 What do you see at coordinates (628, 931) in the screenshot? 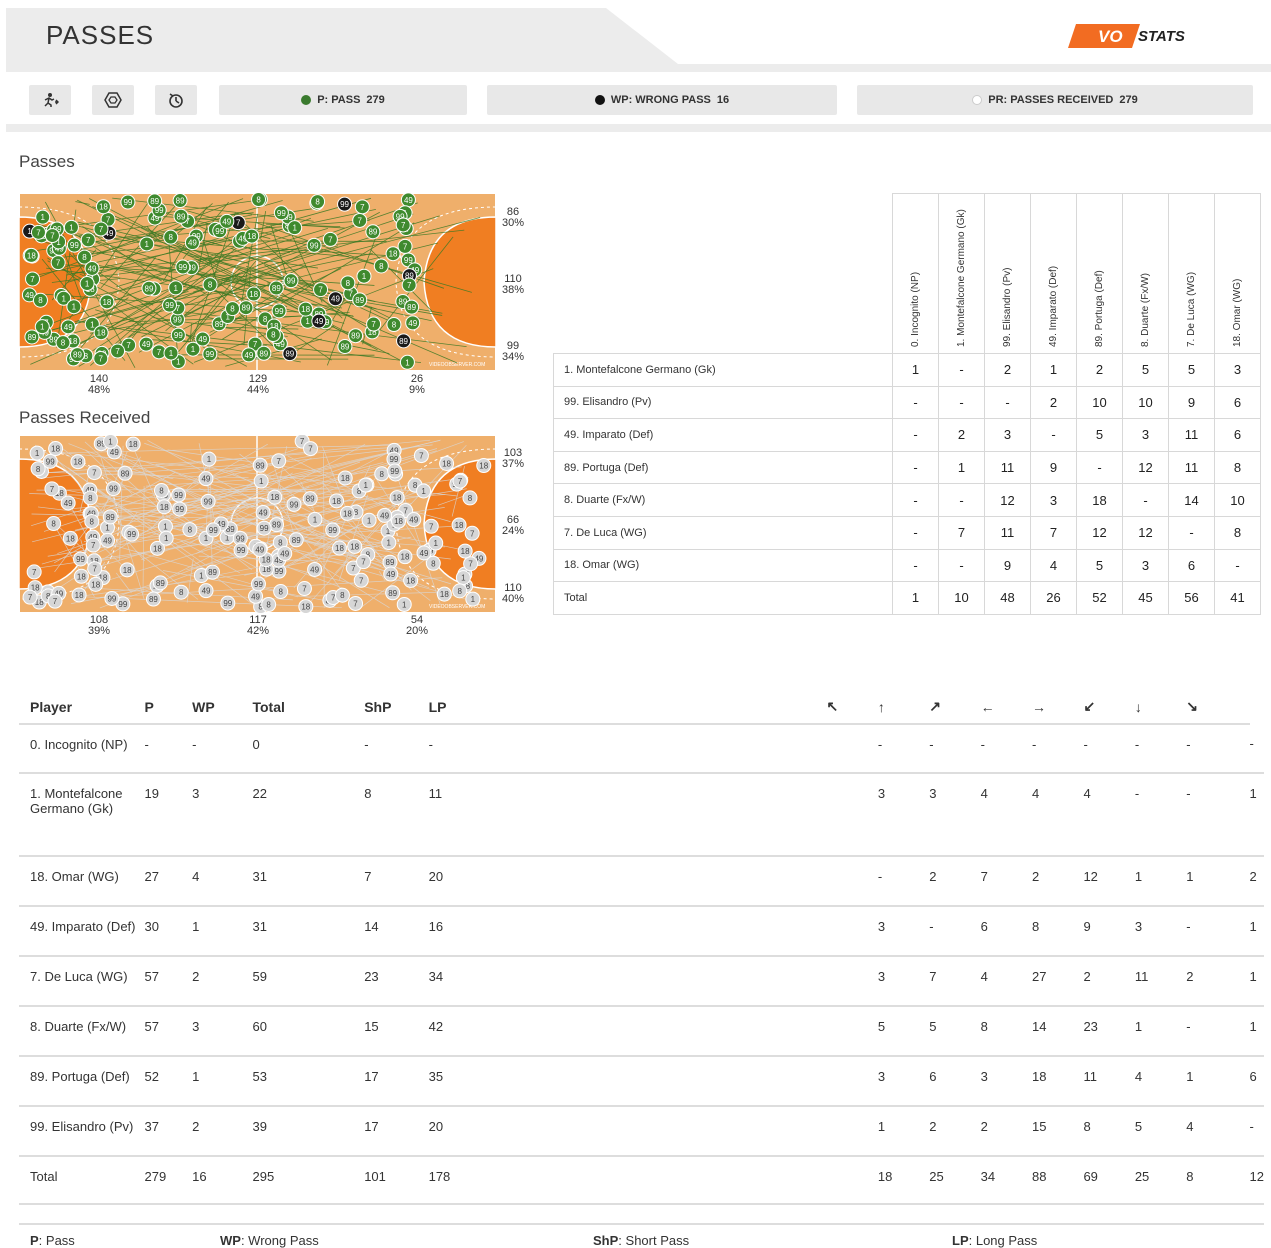
I see `stats-lp-cell: 16` at bounding box center [628, 931].